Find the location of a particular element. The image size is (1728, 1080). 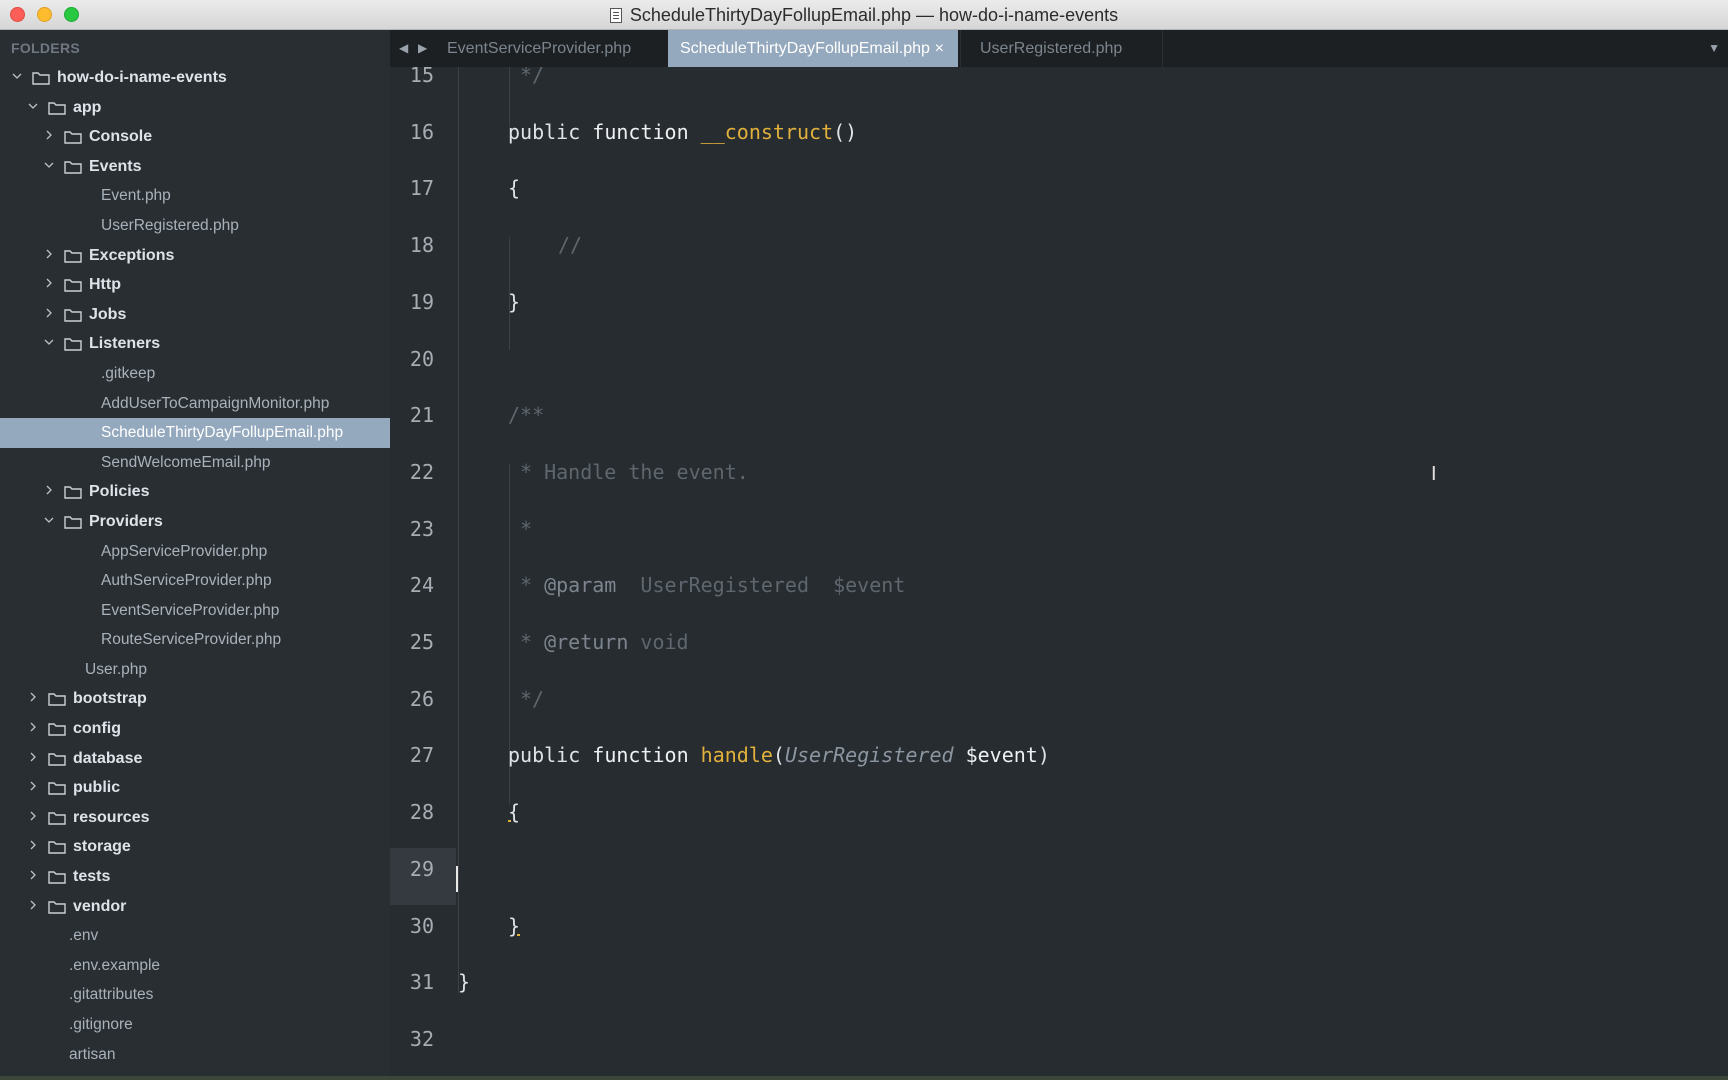

code-line: 26 */ is located at coordinates (1059, 699).